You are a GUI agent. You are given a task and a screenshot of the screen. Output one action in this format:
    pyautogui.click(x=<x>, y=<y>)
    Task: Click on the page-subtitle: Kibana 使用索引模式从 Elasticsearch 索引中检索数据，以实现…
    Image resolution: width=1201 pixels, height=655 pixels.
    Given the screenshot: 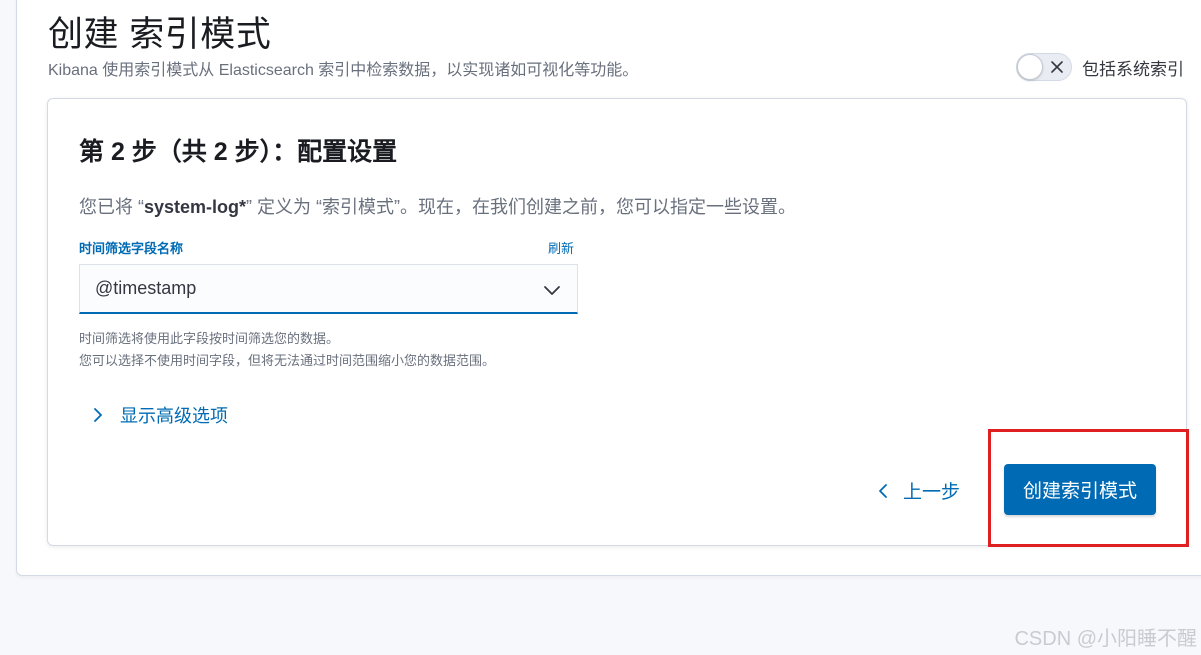 What is the action you would take?
    pyautogui.click(x=343, y=70)
    